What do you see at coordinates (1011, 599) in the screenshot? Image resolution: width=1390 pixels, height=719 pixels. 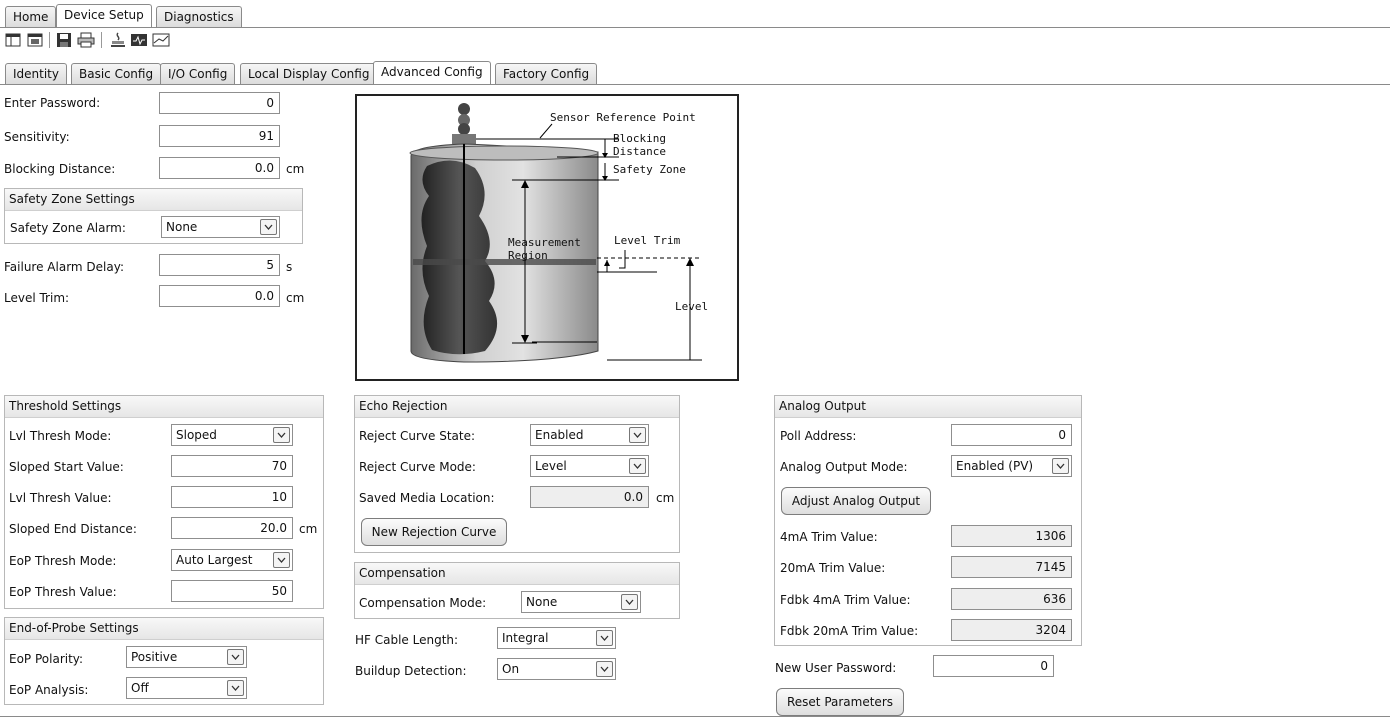 I see `fdbk4-field: 636` at bounding box center [1011, 599].